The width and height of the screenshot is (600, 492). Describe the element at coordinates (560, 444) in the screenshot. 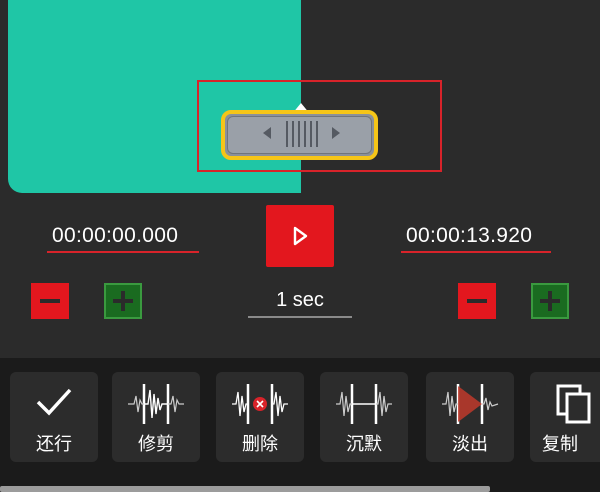

I see `toolbar-item-label: 复制` at that location.